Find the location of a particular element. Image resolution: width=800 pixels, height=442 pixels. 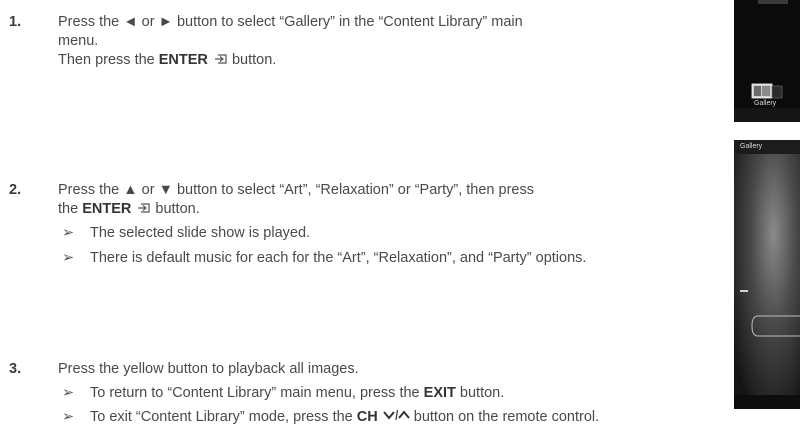

exit-button-label: EXIT is located at coordinates (439, 393).